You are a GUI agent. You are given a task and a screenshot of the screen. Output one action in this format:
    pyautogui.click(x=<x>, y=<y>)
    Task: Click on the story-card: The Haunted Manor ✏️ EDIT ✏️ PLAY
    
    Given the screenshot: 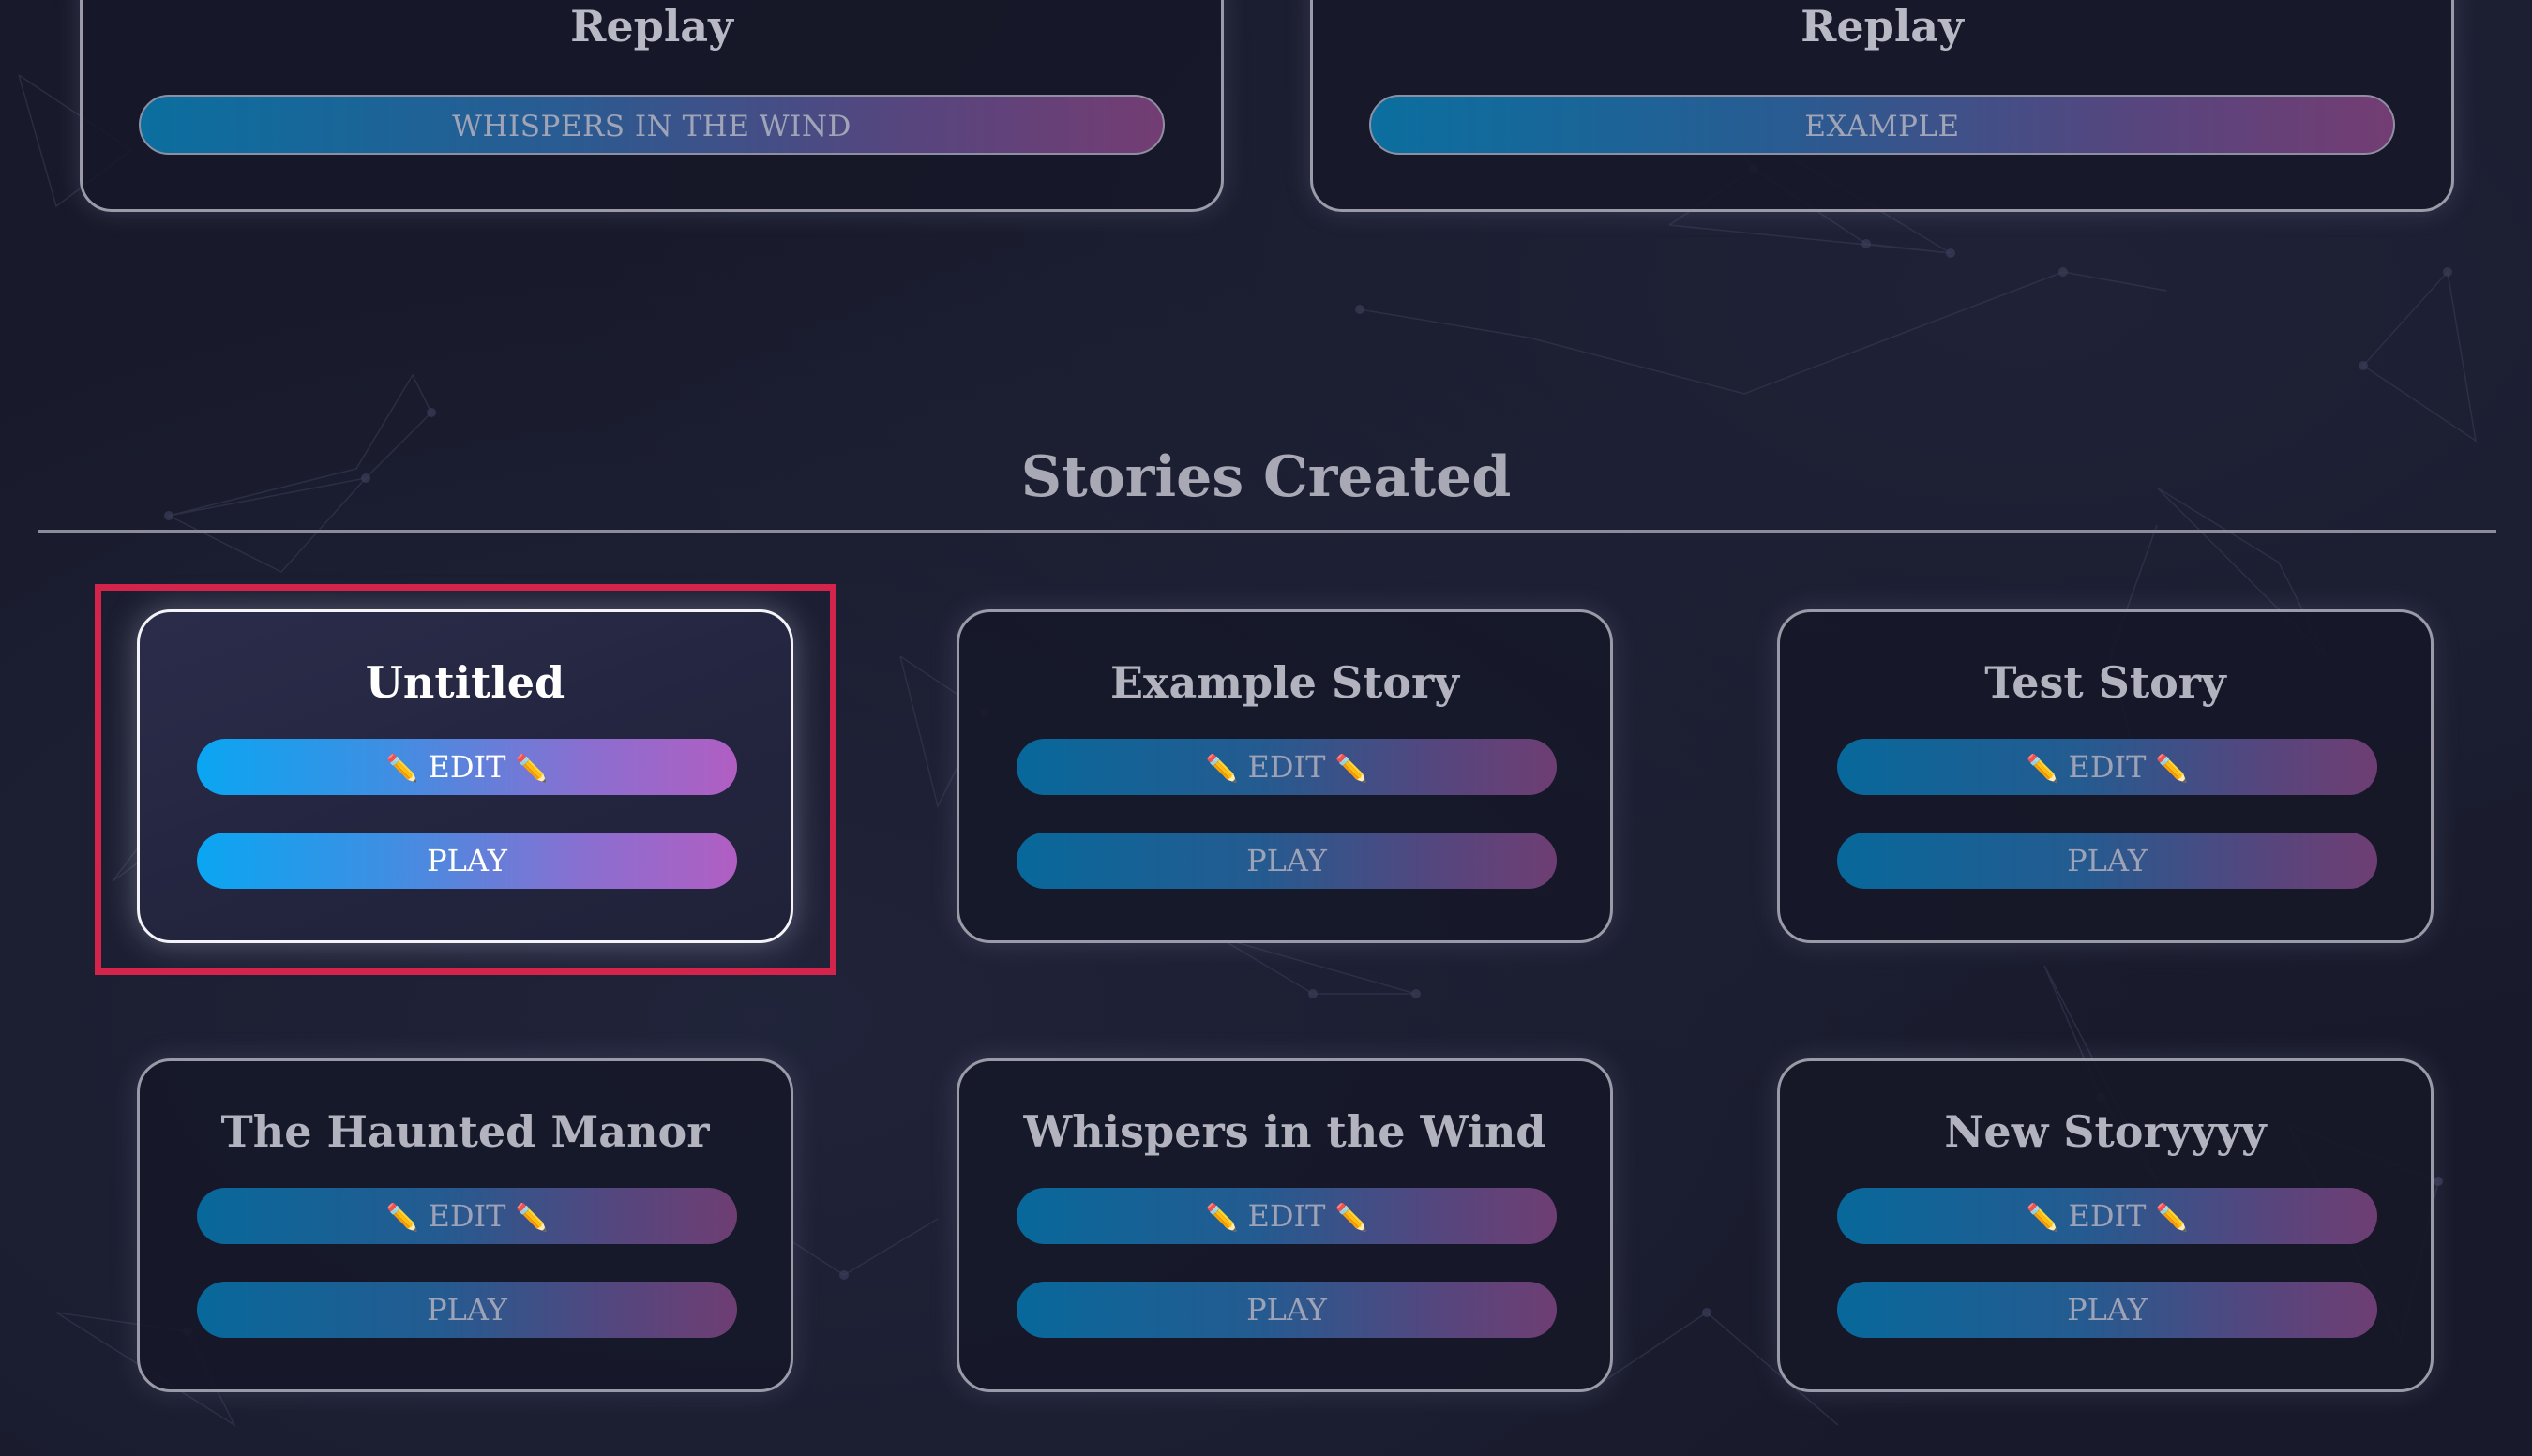 What is the action you would take?
    pyautogui.click(x=465, y=1225)
    